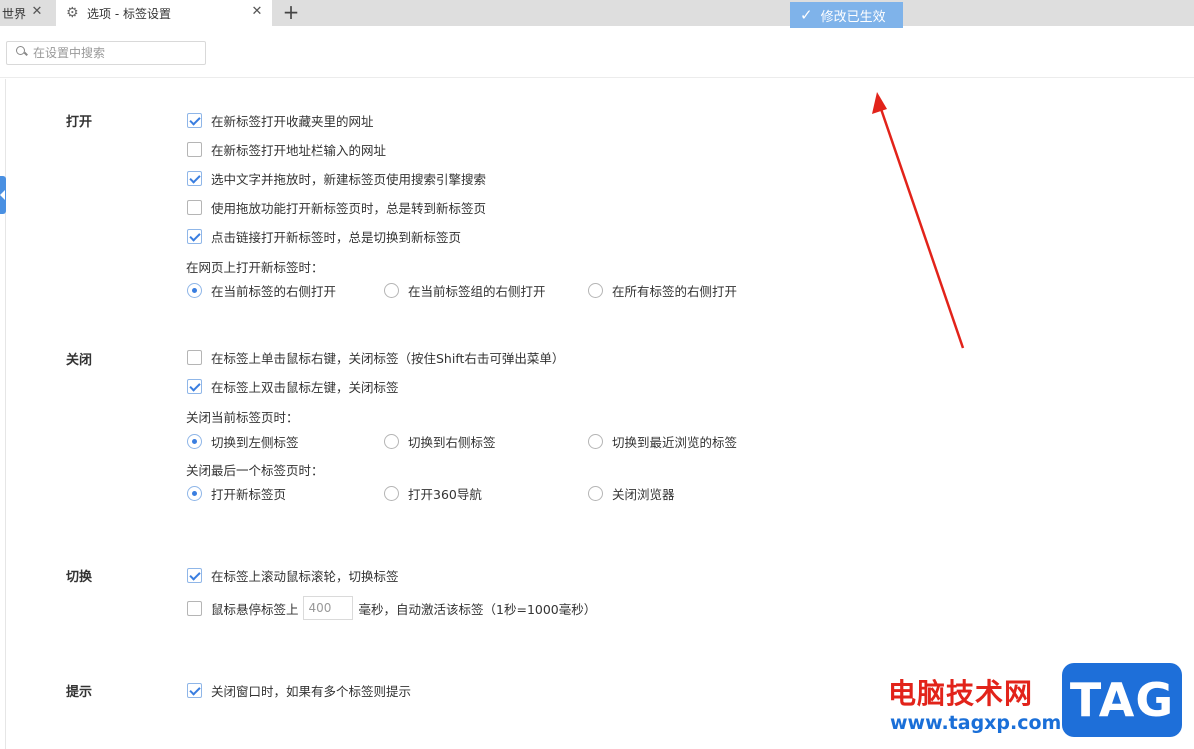 This screenshot has width=1194, height=749. I want to click on new-tab-button: +, so click(291, 13).